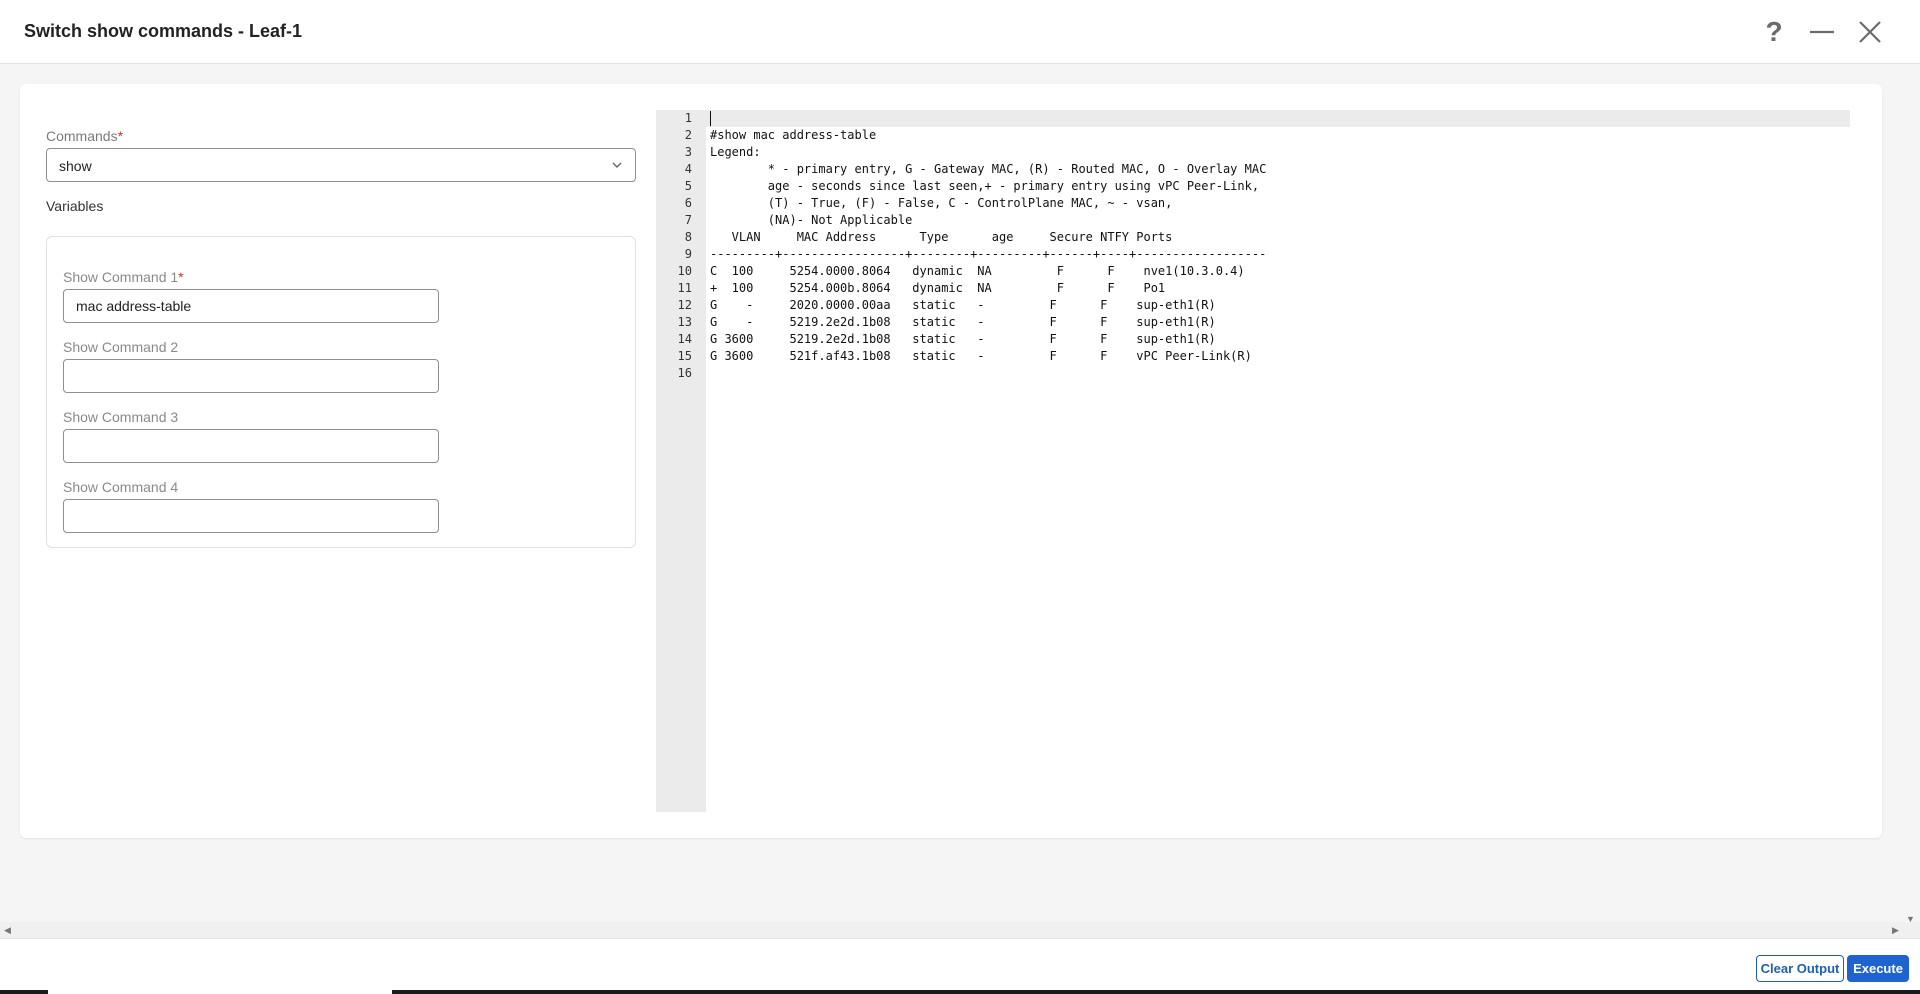  Describe the element at coordinates (121, 487) in the screenshot. I see `show-command-4-label: Show Command 4` at that location.